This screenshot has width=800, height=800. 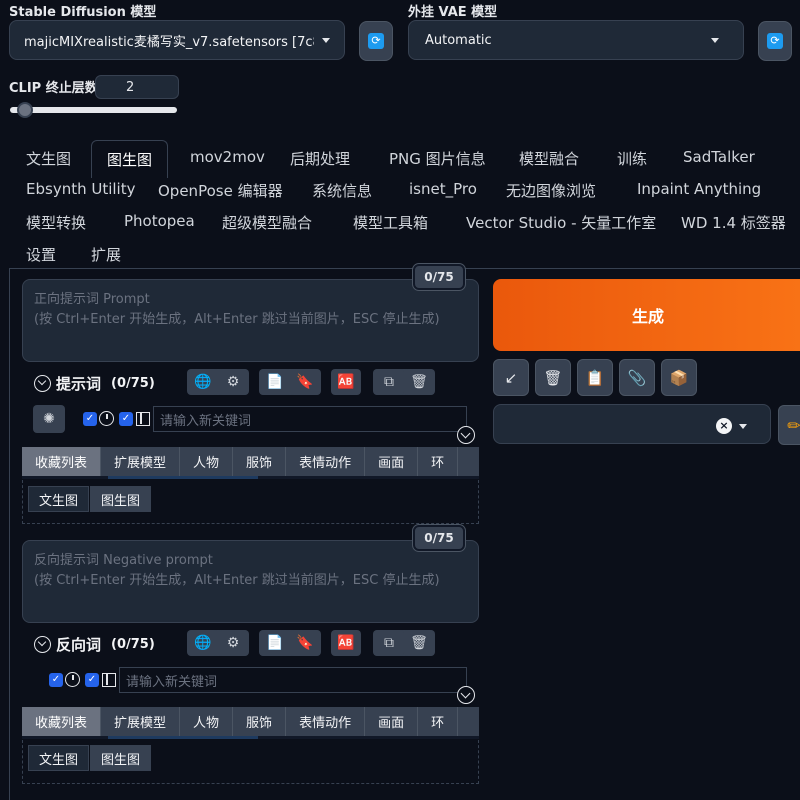 I want to click on clear-icon: ×, so click(x=724, y=426).